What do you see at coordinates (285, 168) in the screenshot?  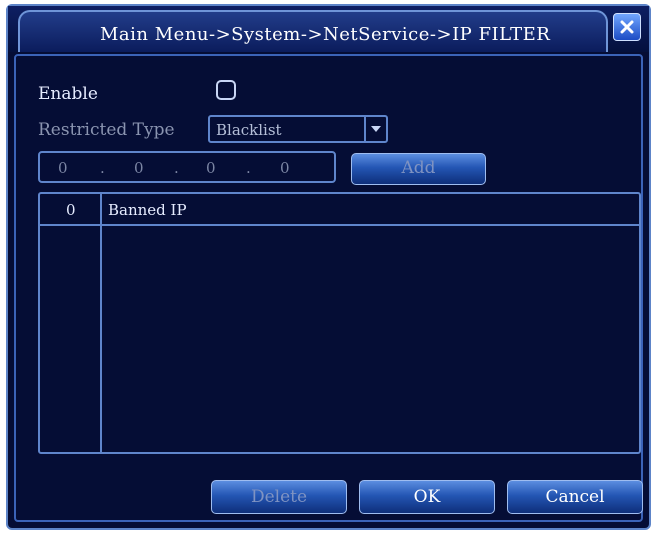 I see `ip-octet-4: 0` at bounding box center [285, 168].